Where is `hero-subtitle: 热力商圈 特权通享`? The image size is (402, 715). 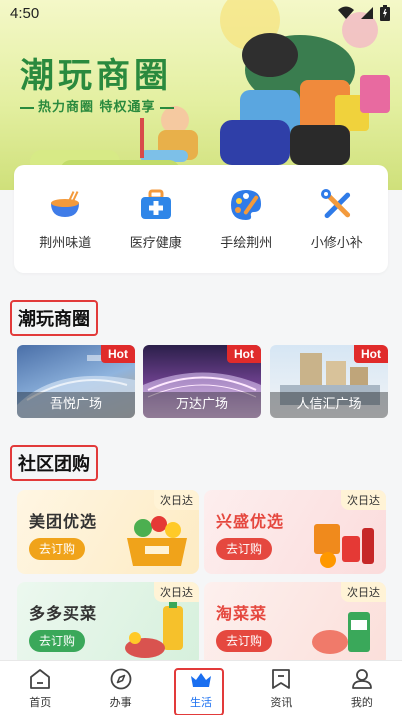 hero-subtitle: 热力商圈 特权通享 is located at coordinates (97, 105).